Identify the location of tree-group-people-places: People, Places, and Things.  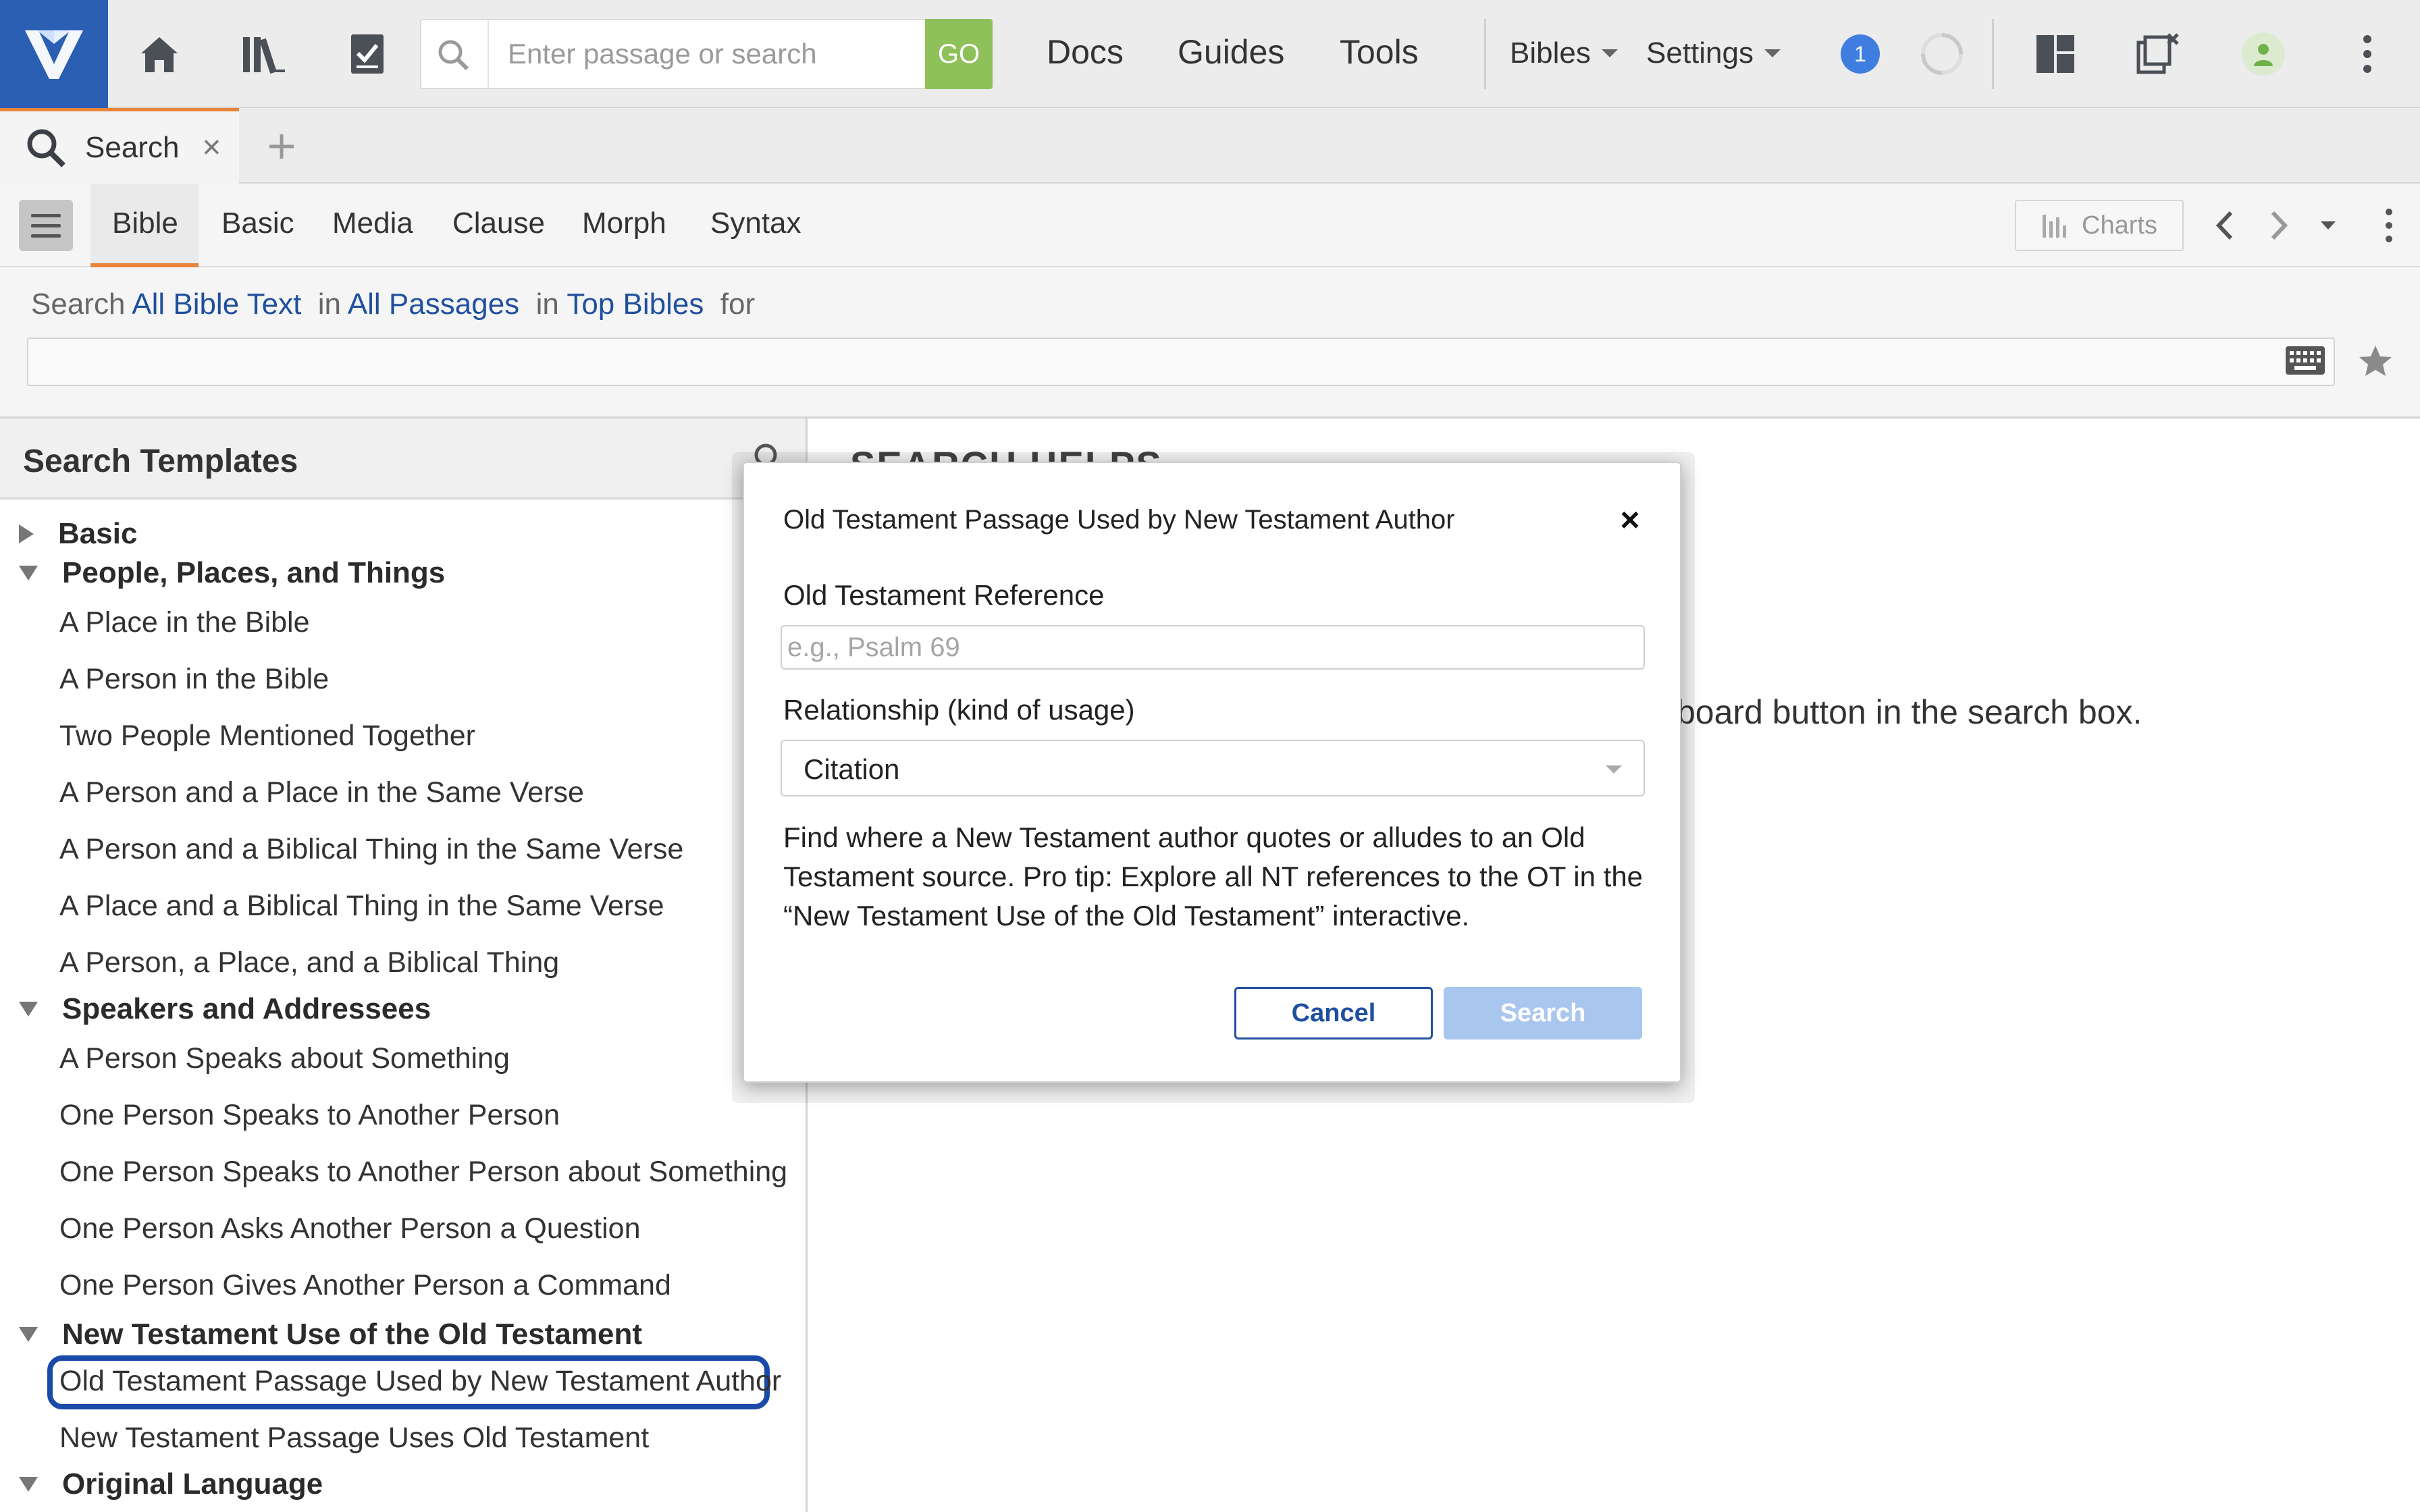
(232, 573).